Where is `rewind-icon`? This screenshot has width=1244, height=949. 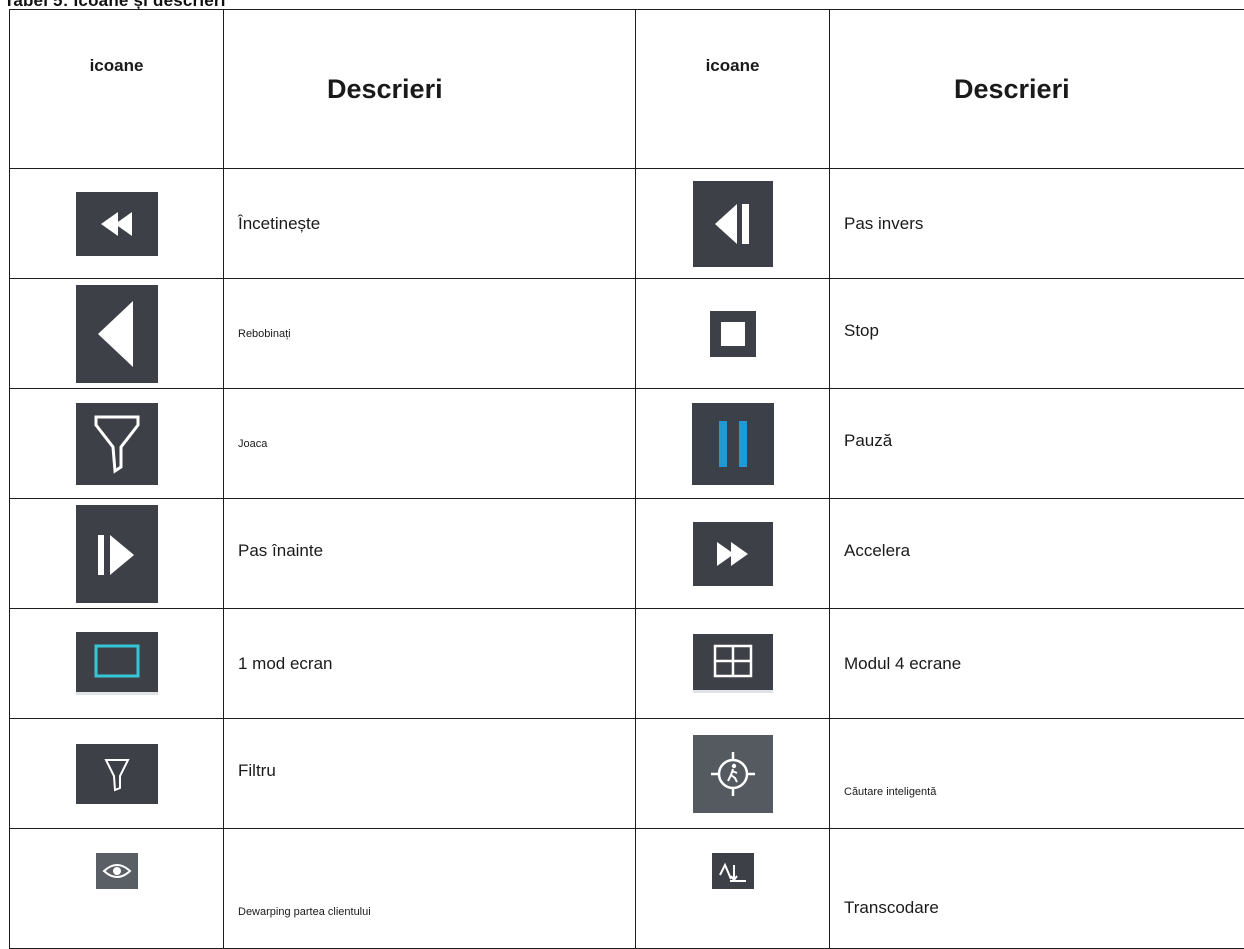
rewind-icon is located at coordinates (117, 334).